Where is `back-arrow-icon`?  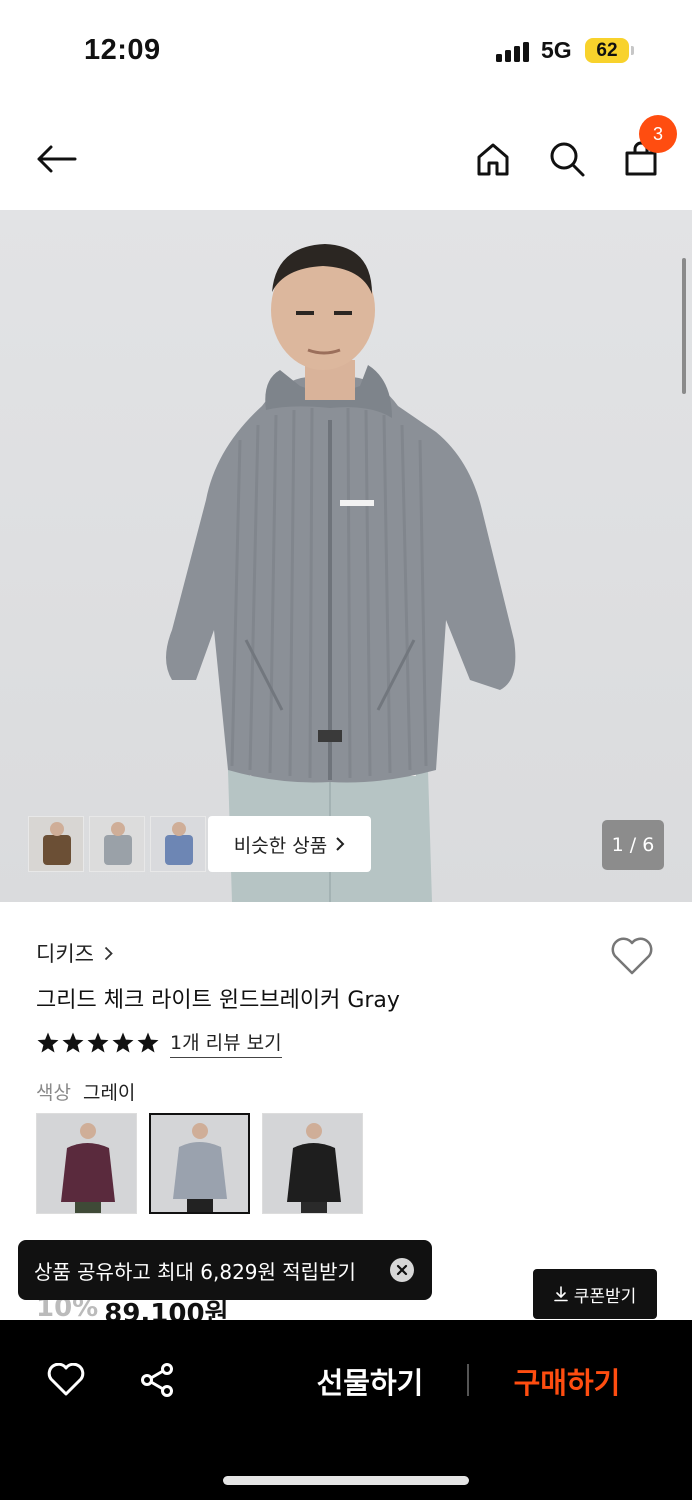 back-arrow-icon is located at coordinates (56, 159).